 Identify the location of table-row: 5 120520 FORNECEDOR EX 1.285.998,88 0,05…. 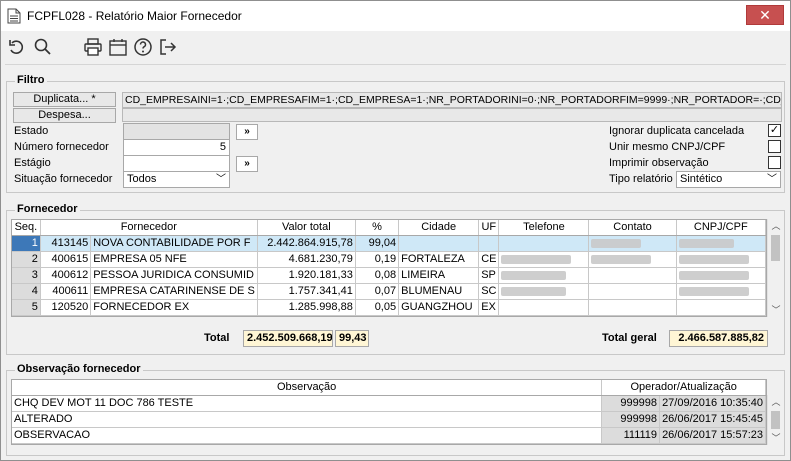
(389, 307).